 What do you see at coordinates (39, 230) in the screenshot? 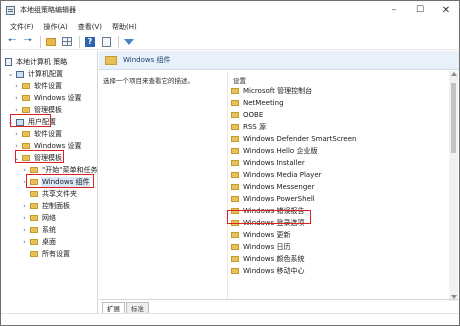
I see `tree-item: › 系统` at bounding box center [39, 230].